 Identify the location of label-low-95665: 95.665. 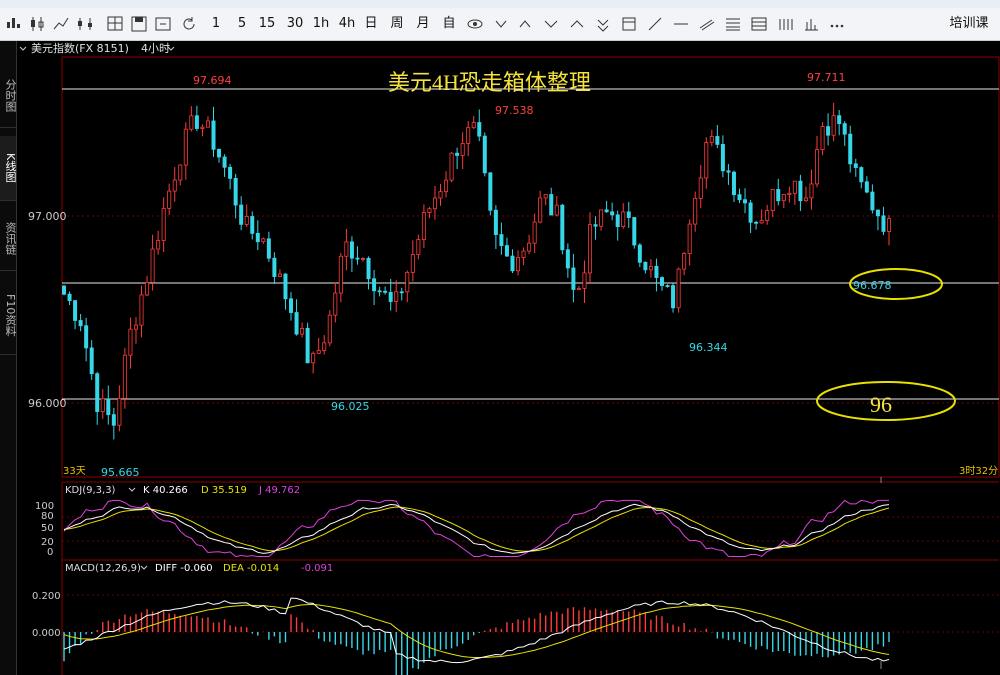
(120, 472).